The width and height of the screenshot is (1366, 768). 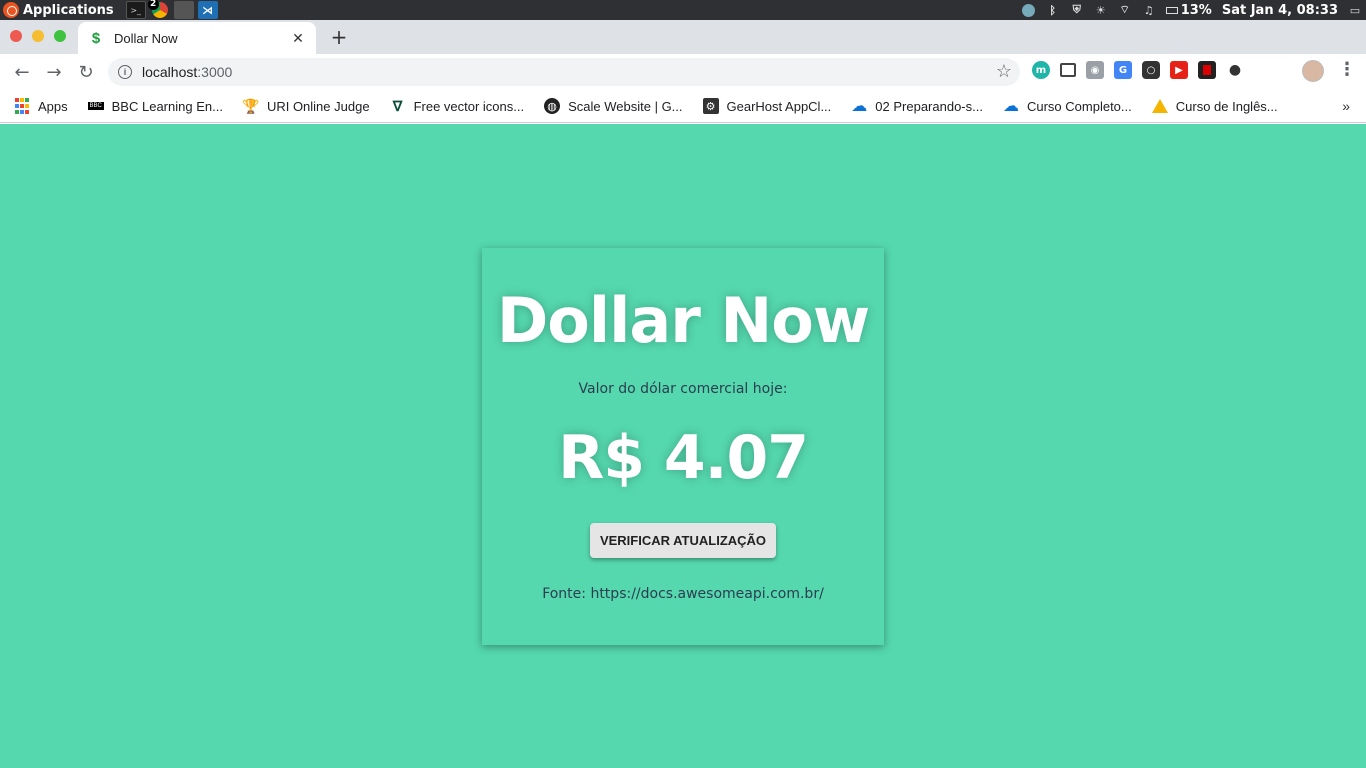 What do you see at coordinates (170, 72) in the screenshot?
I see `url-host: localhost` at bounding box center [170, 72].